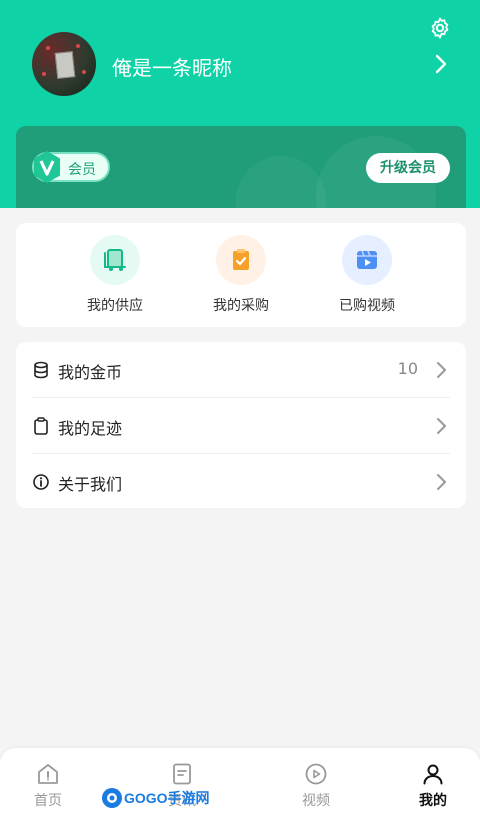 This screenshot has width=480, height=818. What do you see at coordinates (112, 798) in the screenshot?
I see `watermark-icon` at bounding box center [112, 798].